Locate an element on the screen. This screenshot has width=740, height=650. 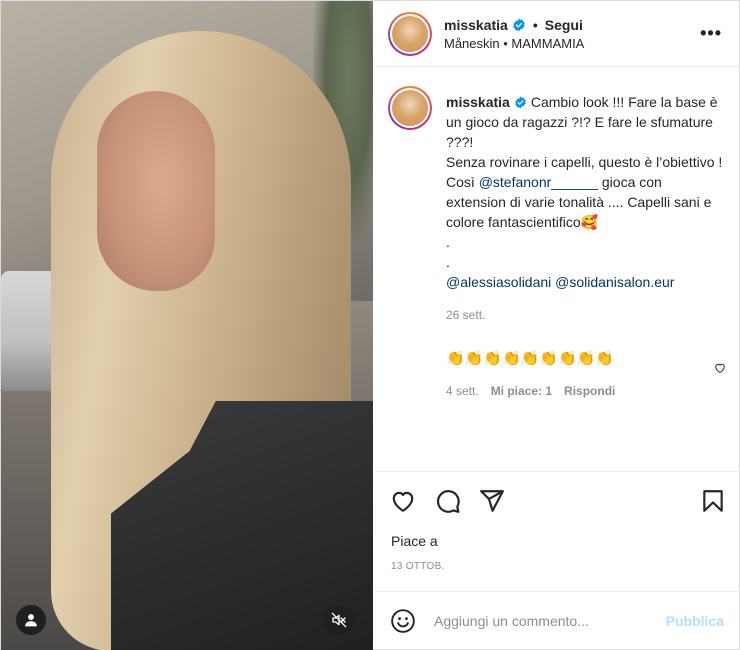
caption-avatar is located at coordinates (410, 108).